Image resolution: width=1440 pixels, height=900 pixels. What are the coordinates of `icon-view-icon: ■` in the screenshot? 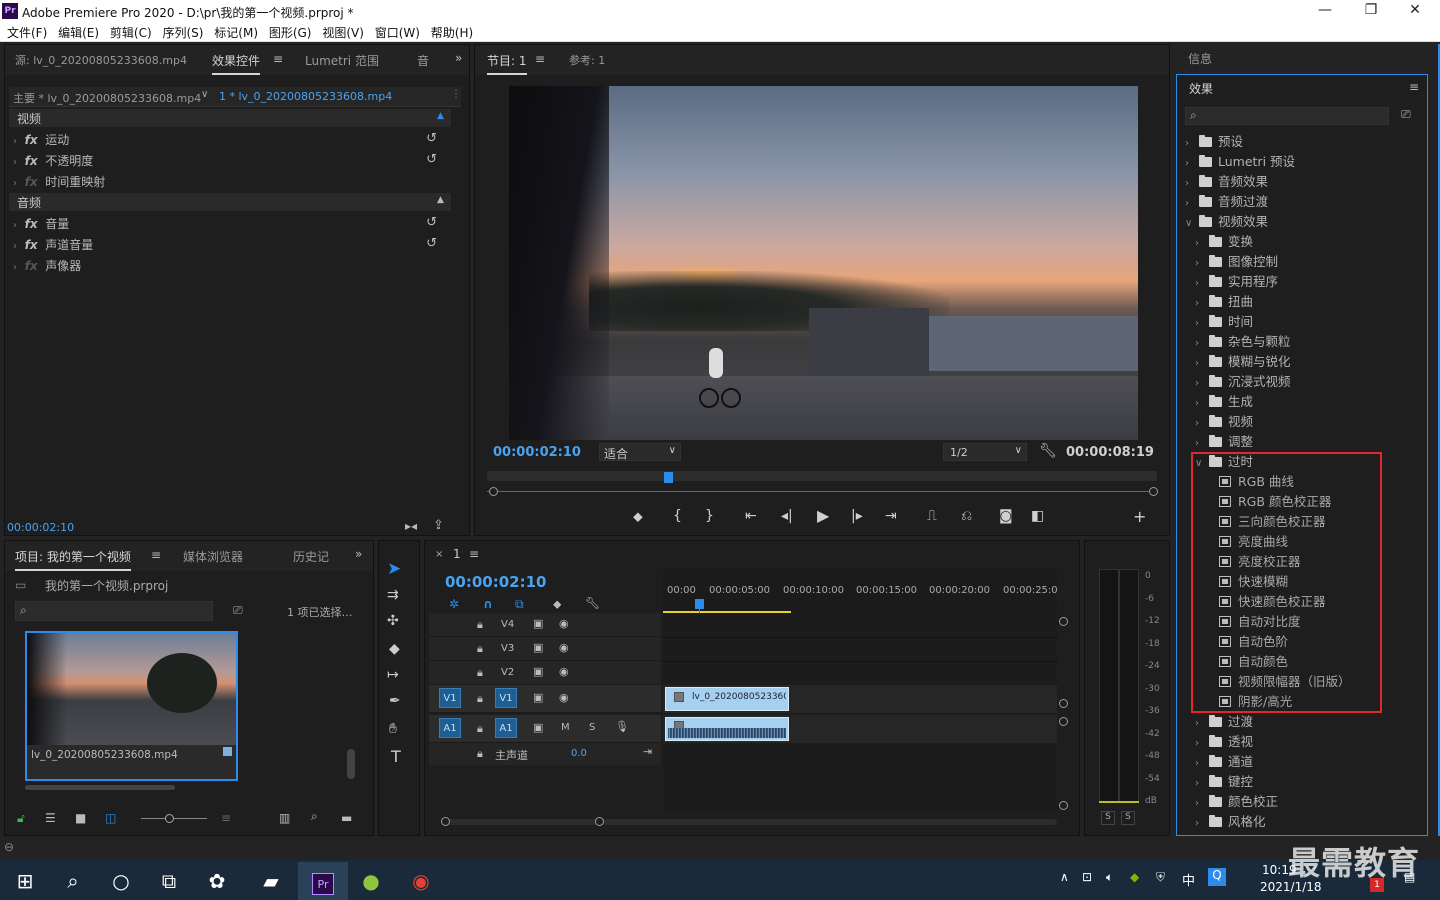 It's located at (80, 818).